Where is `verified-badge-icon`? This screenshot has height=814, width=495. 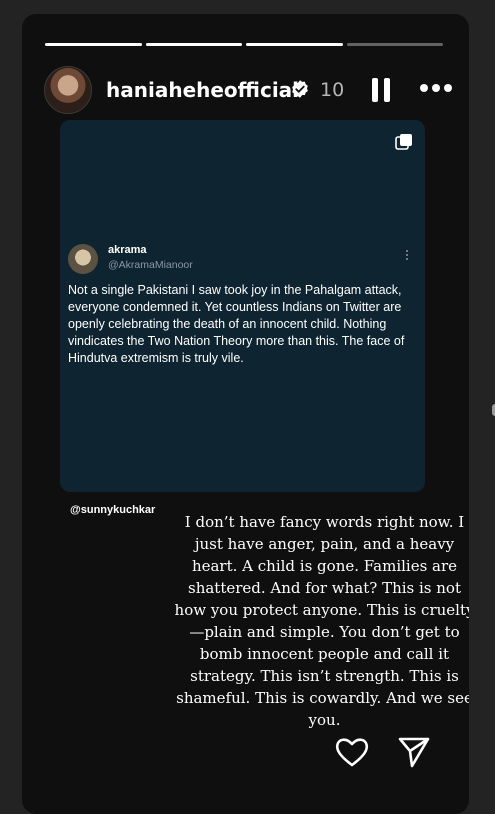 verified-badge-icon is located at coordinates (300, 89).